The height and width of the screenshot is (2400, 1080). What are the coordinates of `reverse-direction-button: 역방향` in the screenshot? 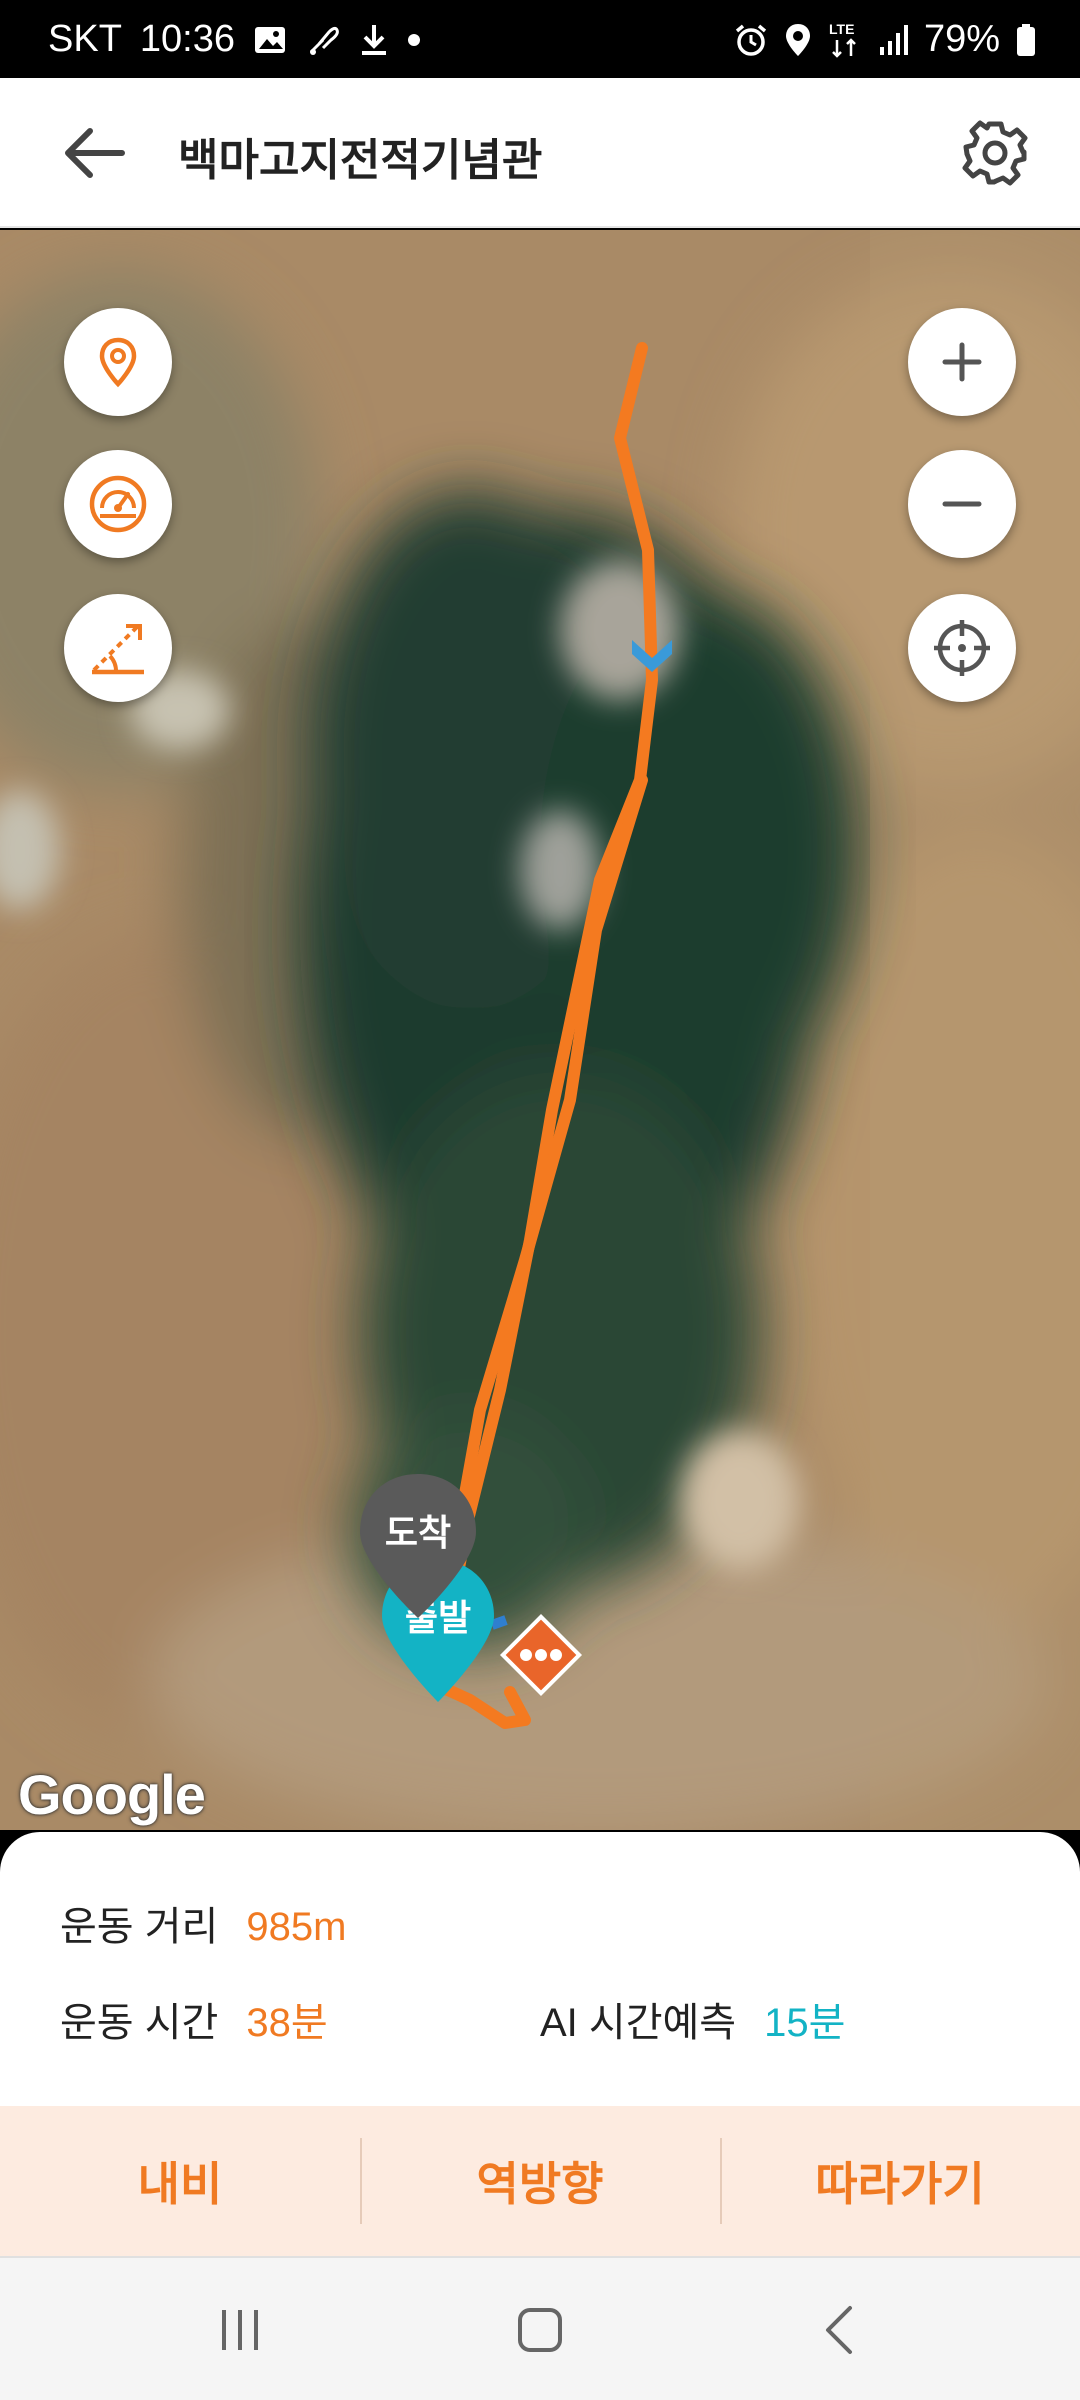 It's located at (540, 2181).